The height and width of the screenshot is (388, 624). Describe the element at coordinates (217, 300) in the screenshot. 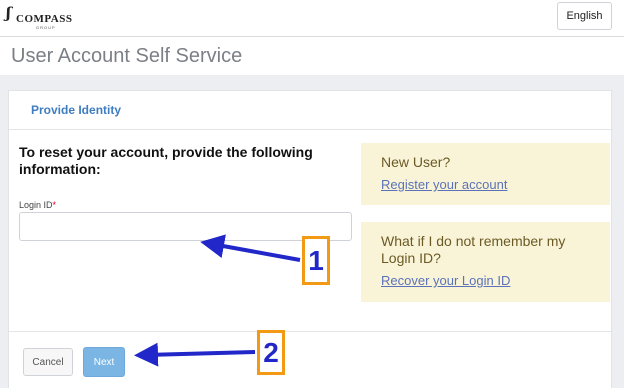

I see `annotation-arrows` at that location.